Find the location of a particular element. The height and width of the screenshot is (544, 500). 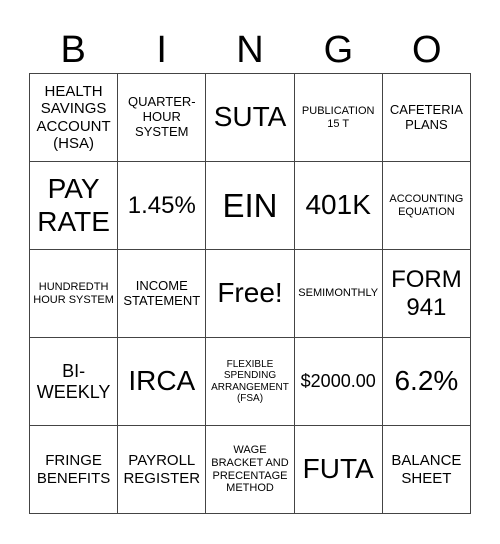

bingo-cell: FORM 941 is located at coordinates (426, 294).